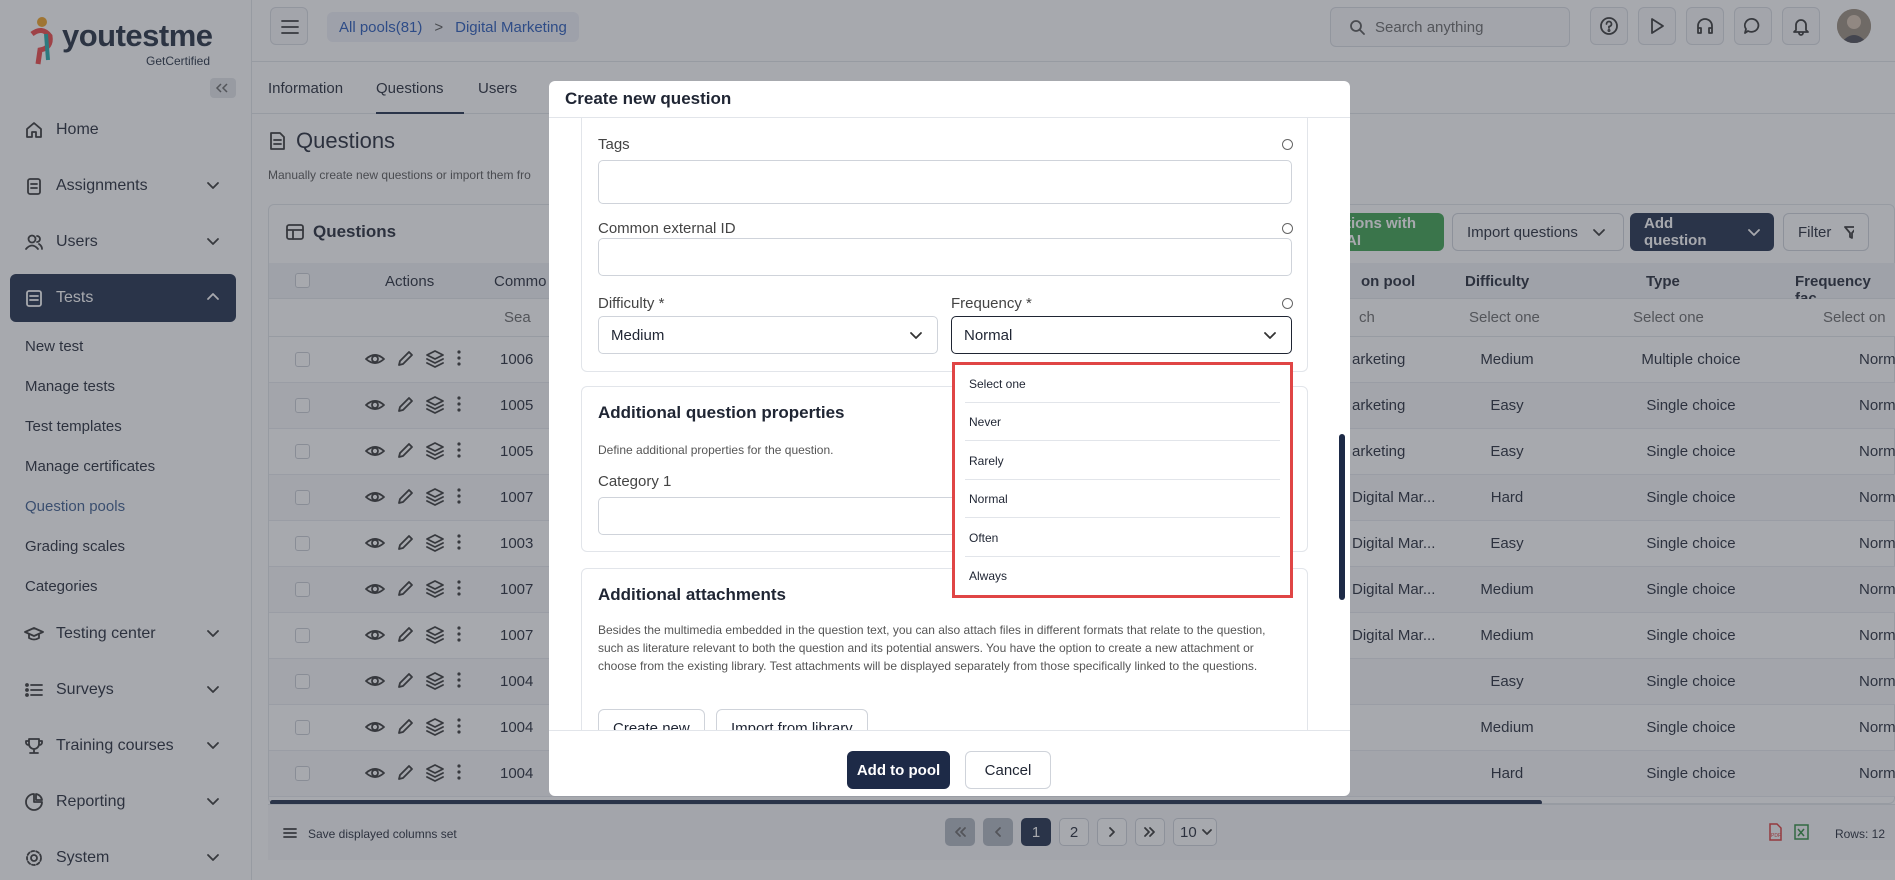 This screenshot has width=1895, height=880. I want to click on tags-input, so click(945, 182).